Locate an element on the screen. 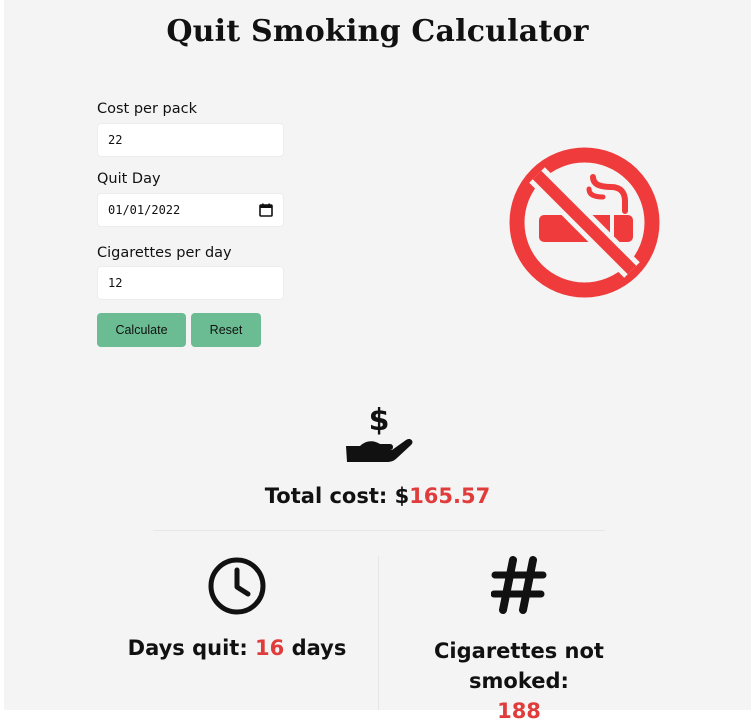 This screenshot has width=751, height=726. no-smoking-icon is located at coordinates (584, 222).